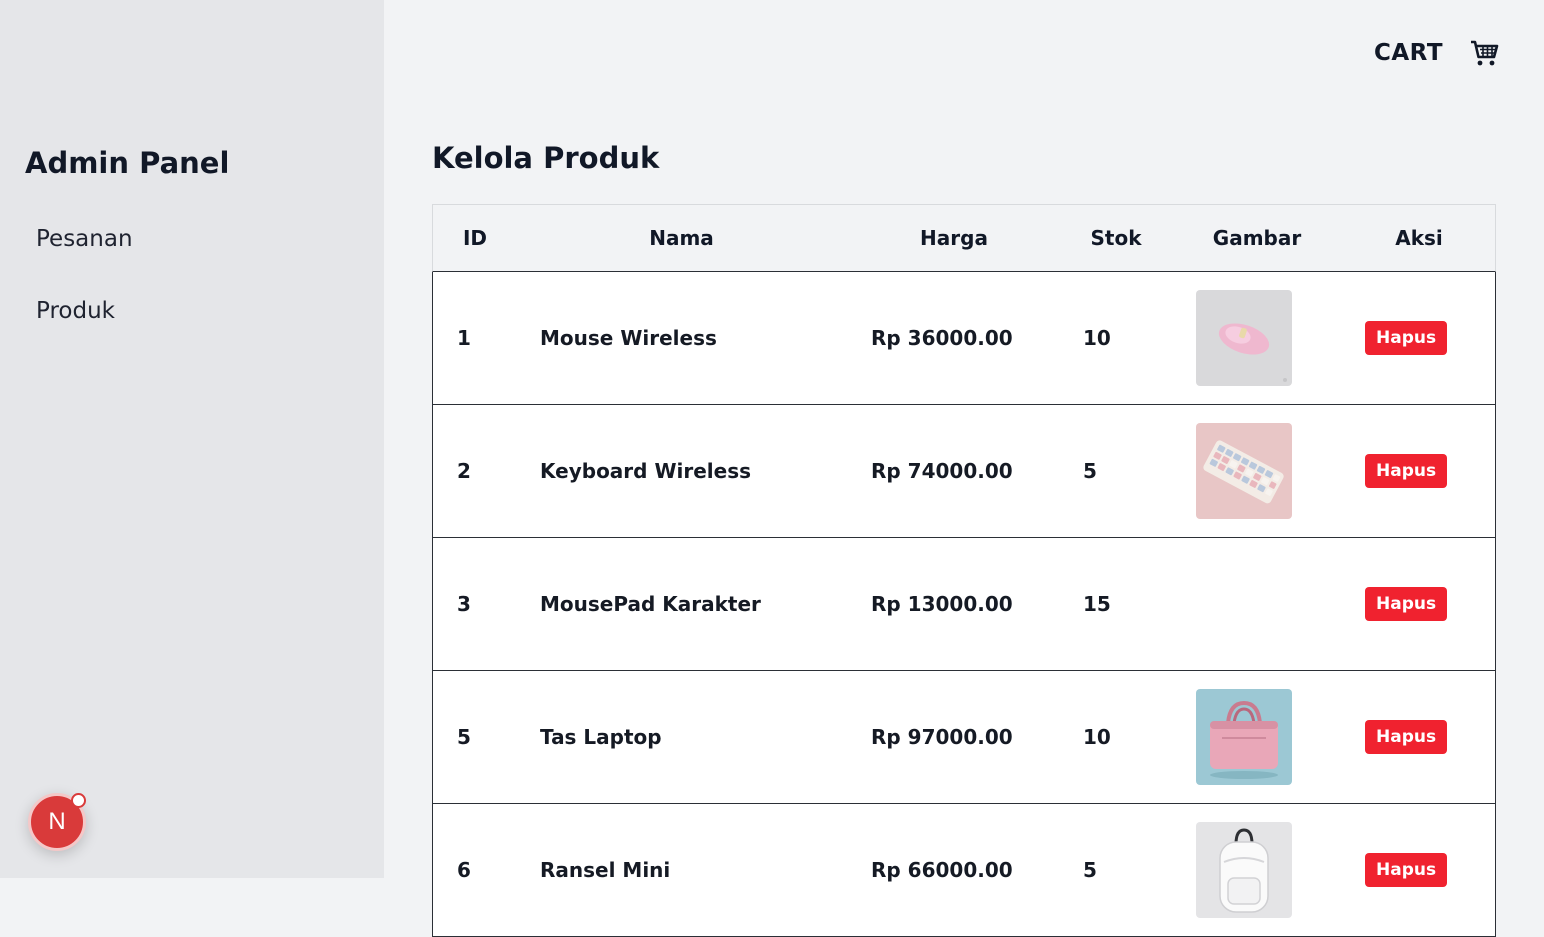  I want to click on dev-tools-badge: N, so click(57, 822).